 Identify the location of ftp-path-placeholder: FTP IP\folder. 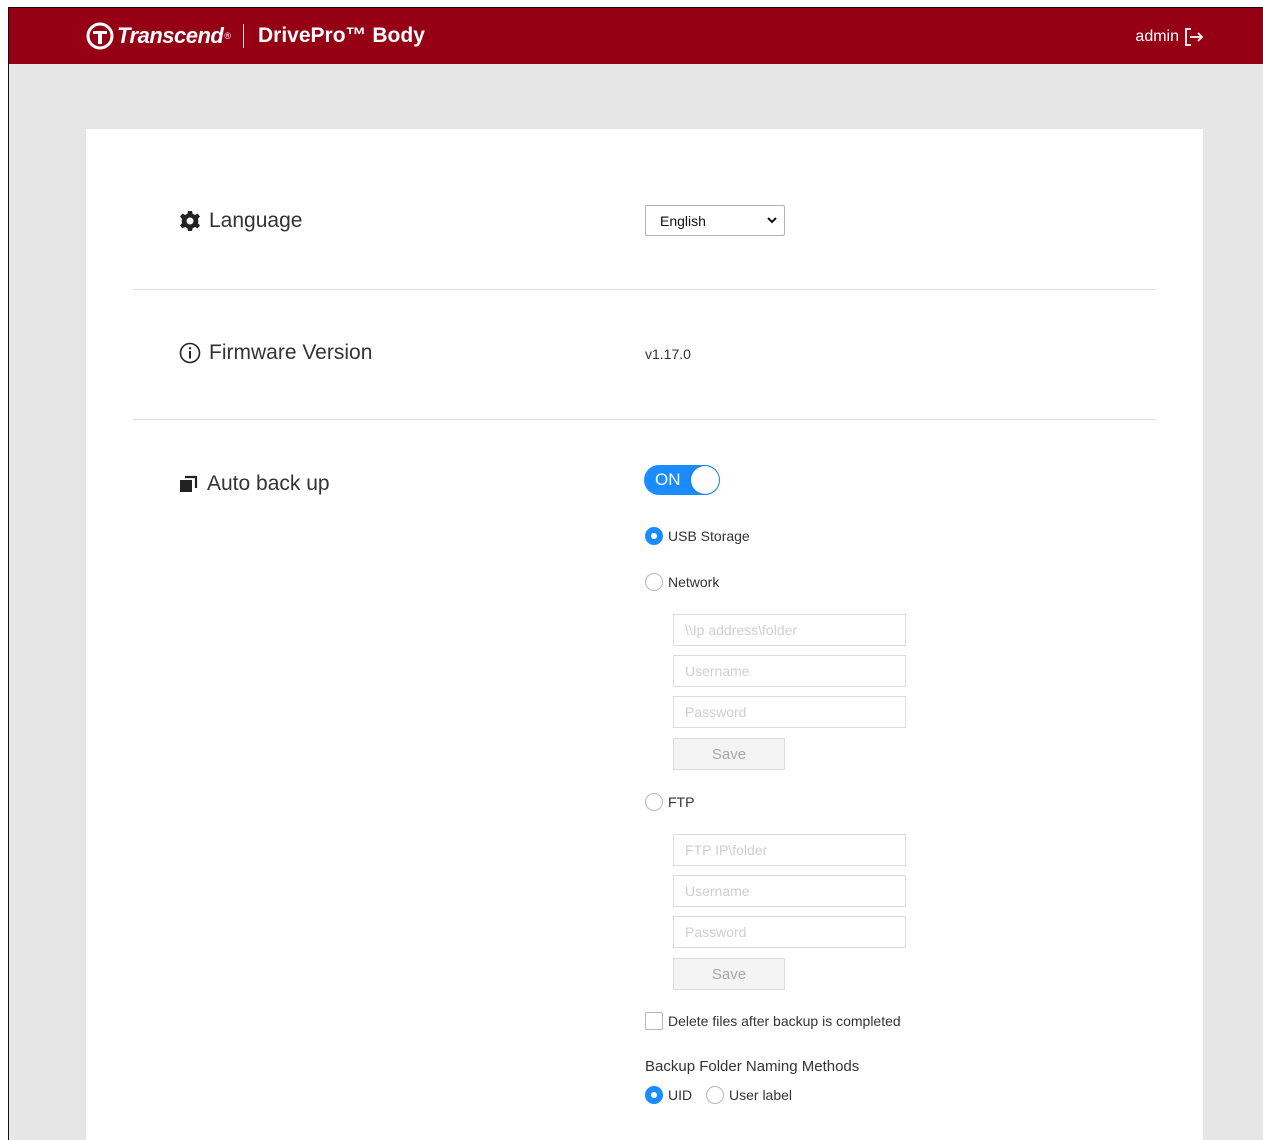
(726, 850).